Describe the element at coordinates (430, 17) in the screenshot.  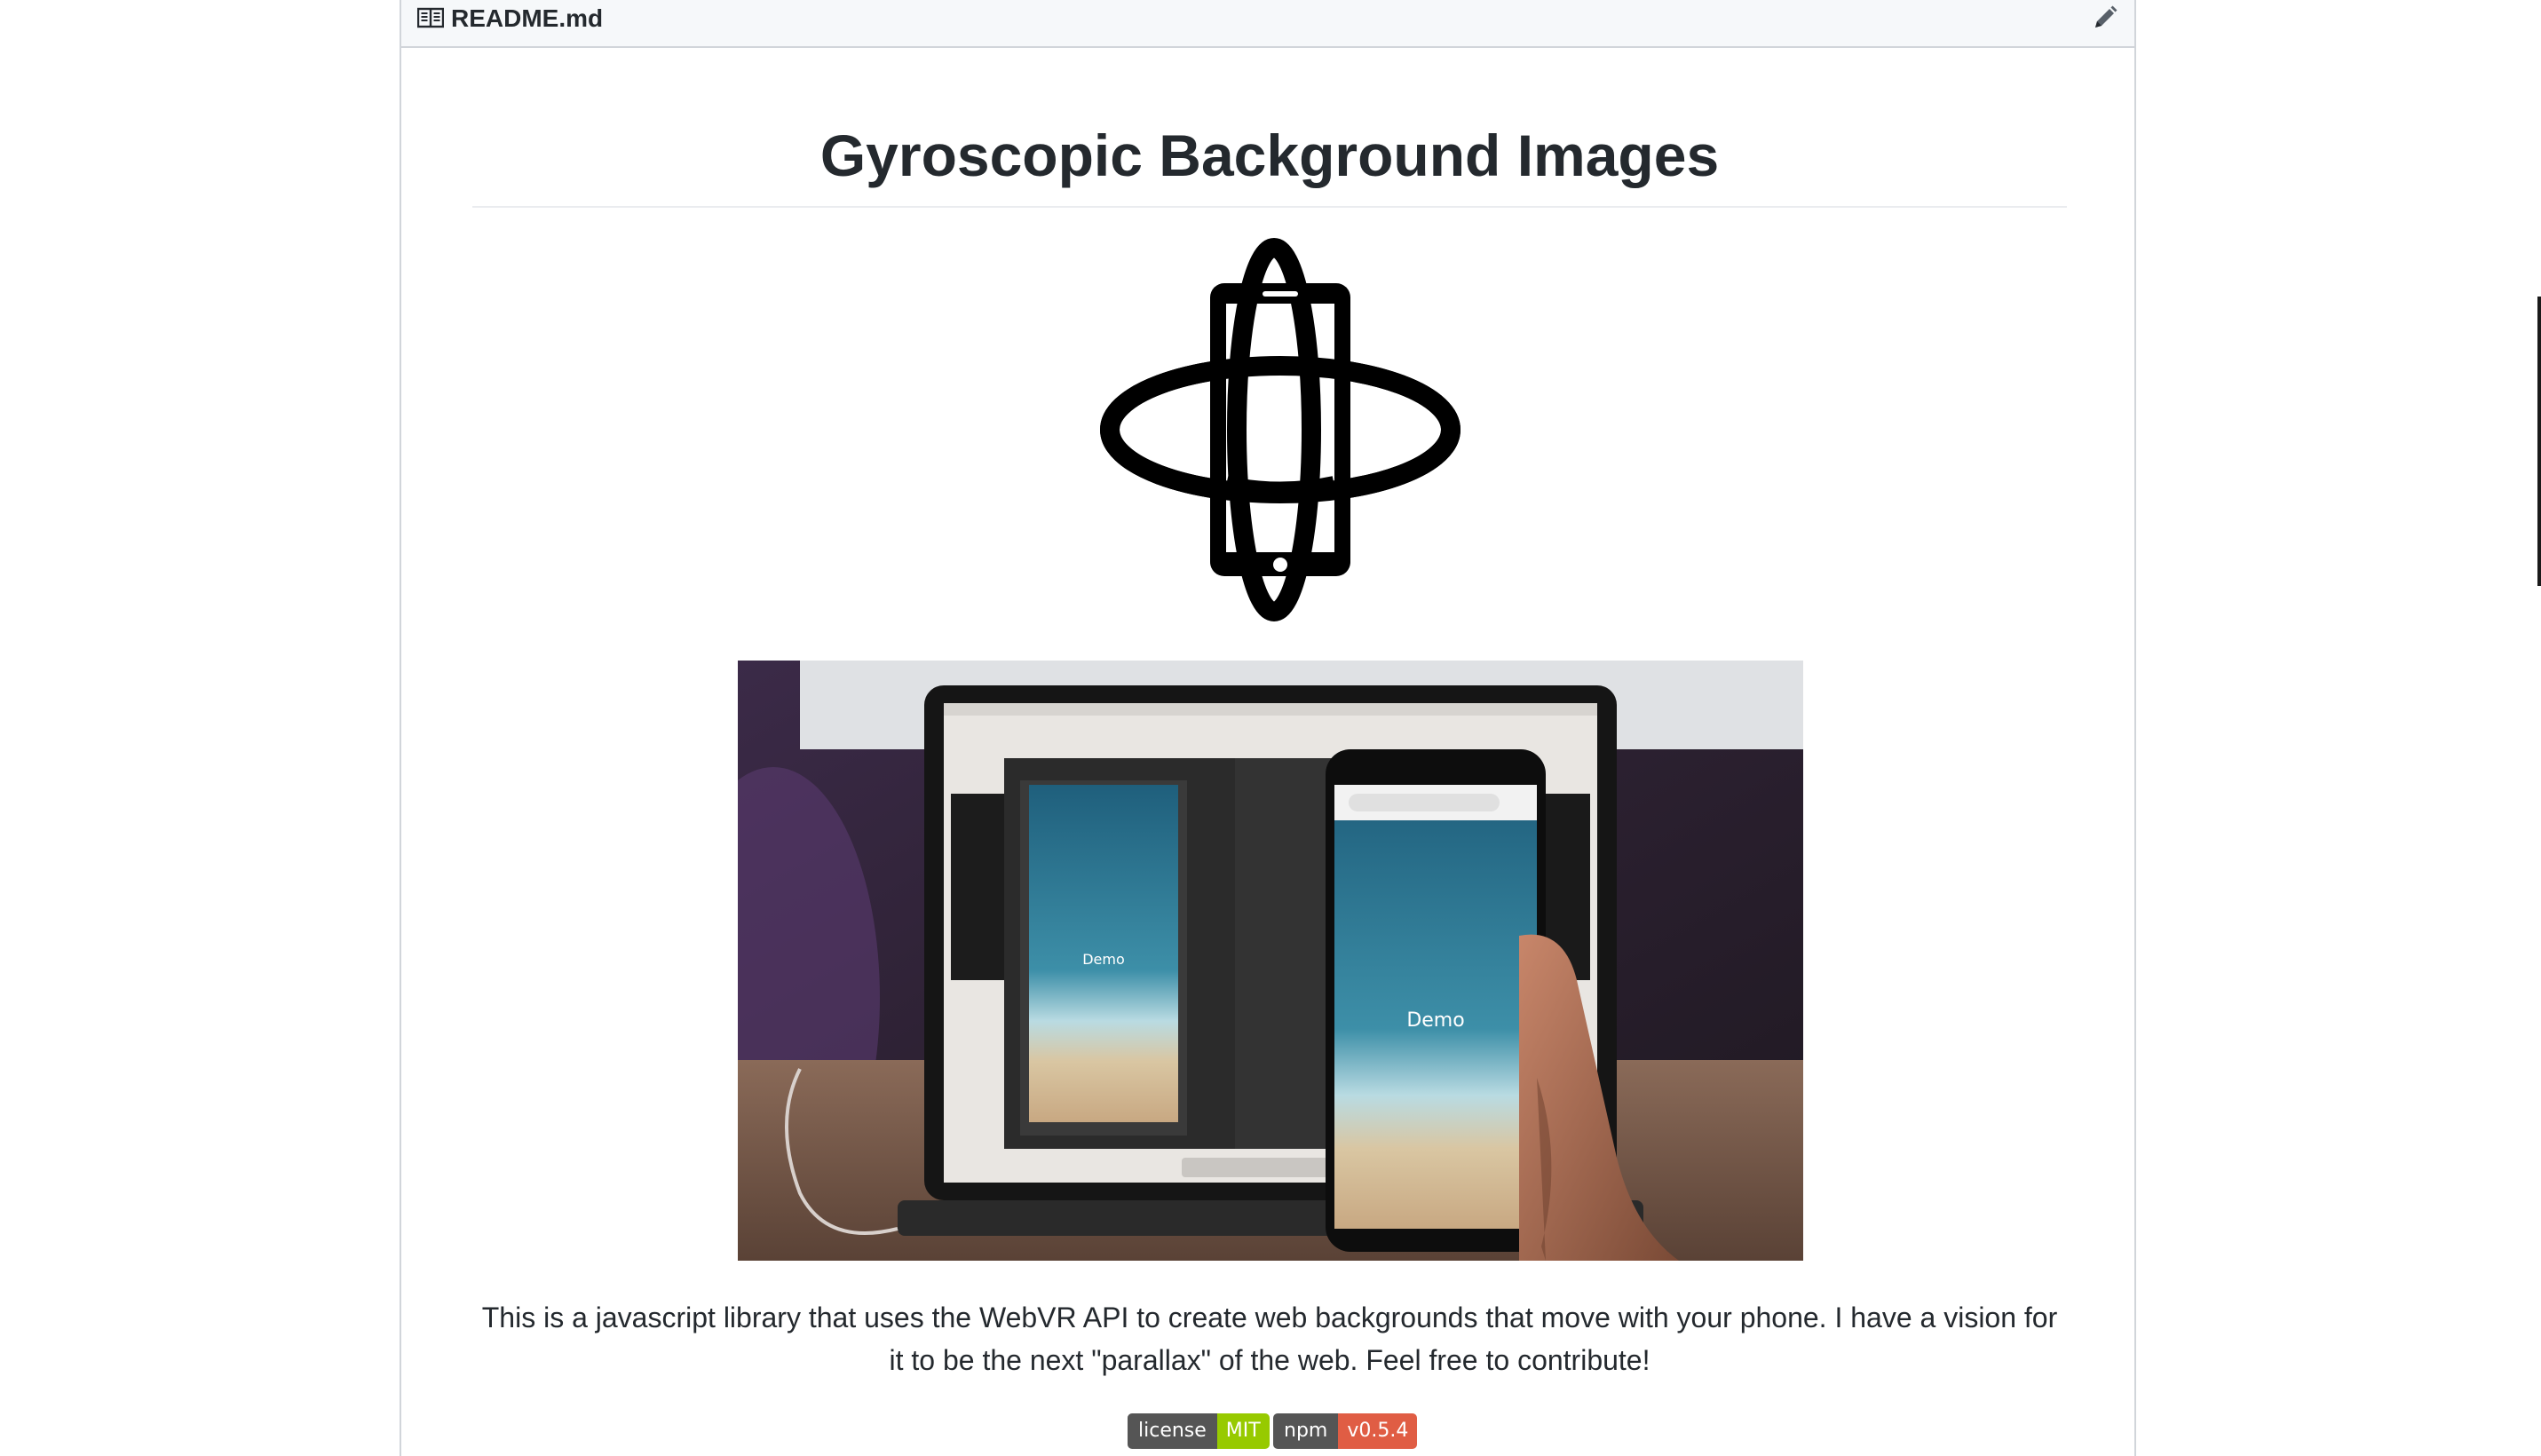
I see `book-open-icon` at that location.